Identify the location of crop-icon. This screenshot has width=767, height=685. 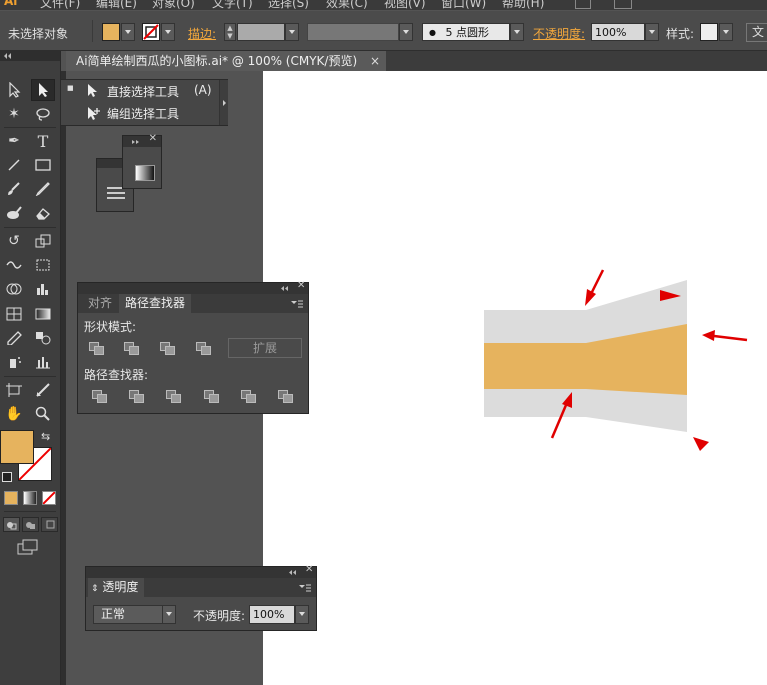
(211, 396).